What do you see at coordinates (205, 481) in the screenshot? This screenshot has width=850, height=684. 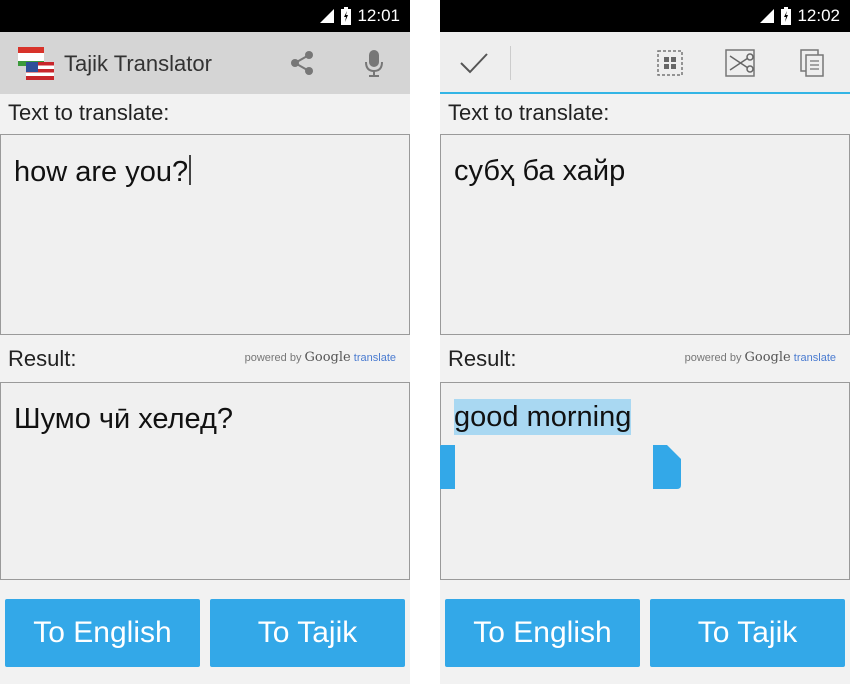 I see `result-textarea: Шумо чӣ хелед?` at bounding box center [205, 481].